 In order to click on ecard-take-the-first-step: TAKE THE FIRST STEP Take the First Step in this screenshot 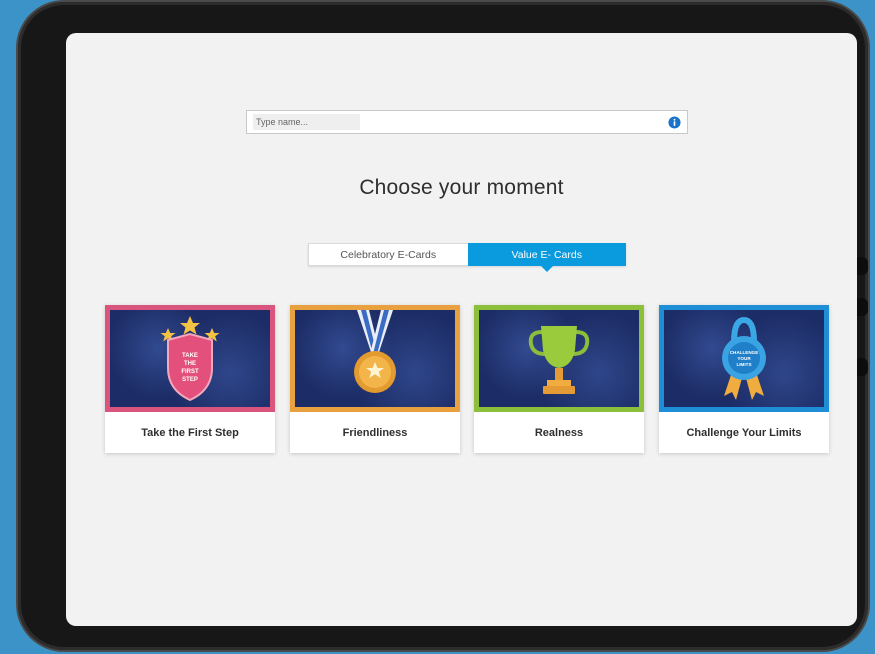, I will do `click(190, 379)`.